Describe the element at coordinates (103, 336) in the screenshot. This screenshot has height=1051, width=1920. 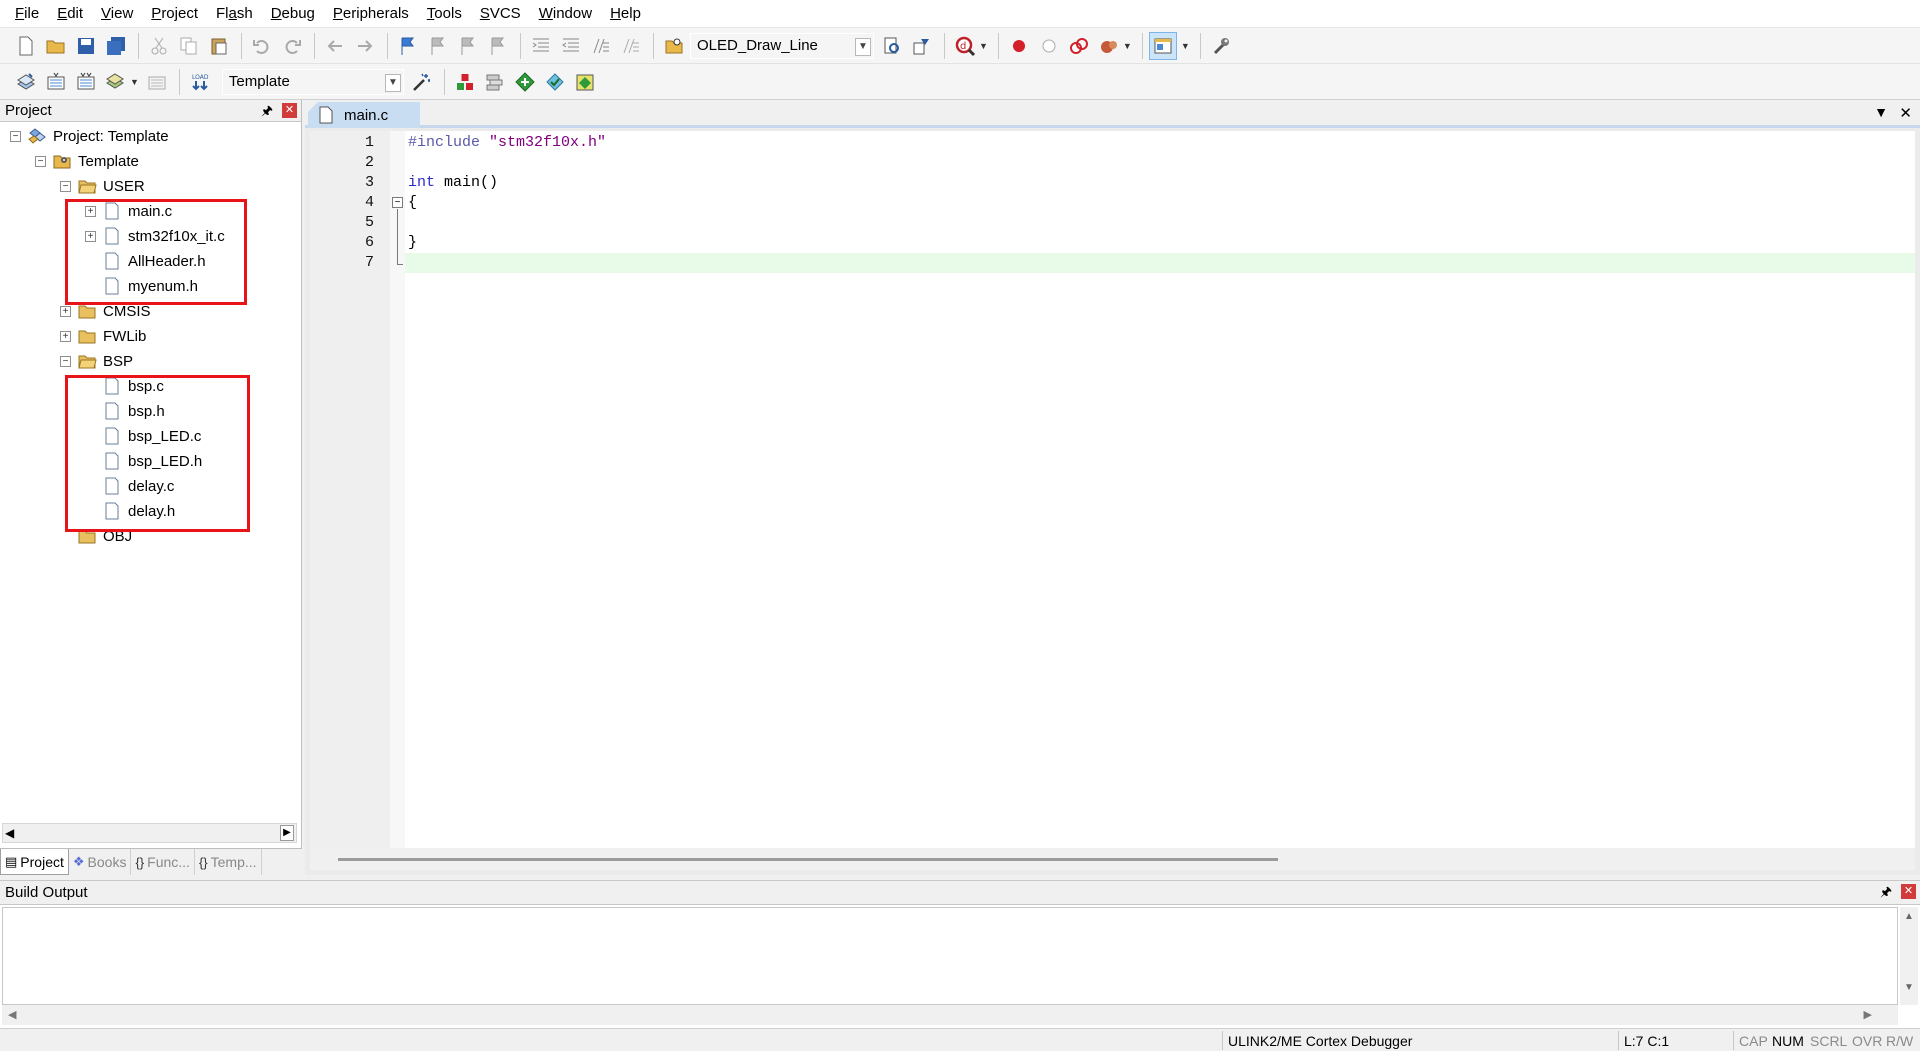
I see `tree-node-group-fwlib: + FWLib` at that location.